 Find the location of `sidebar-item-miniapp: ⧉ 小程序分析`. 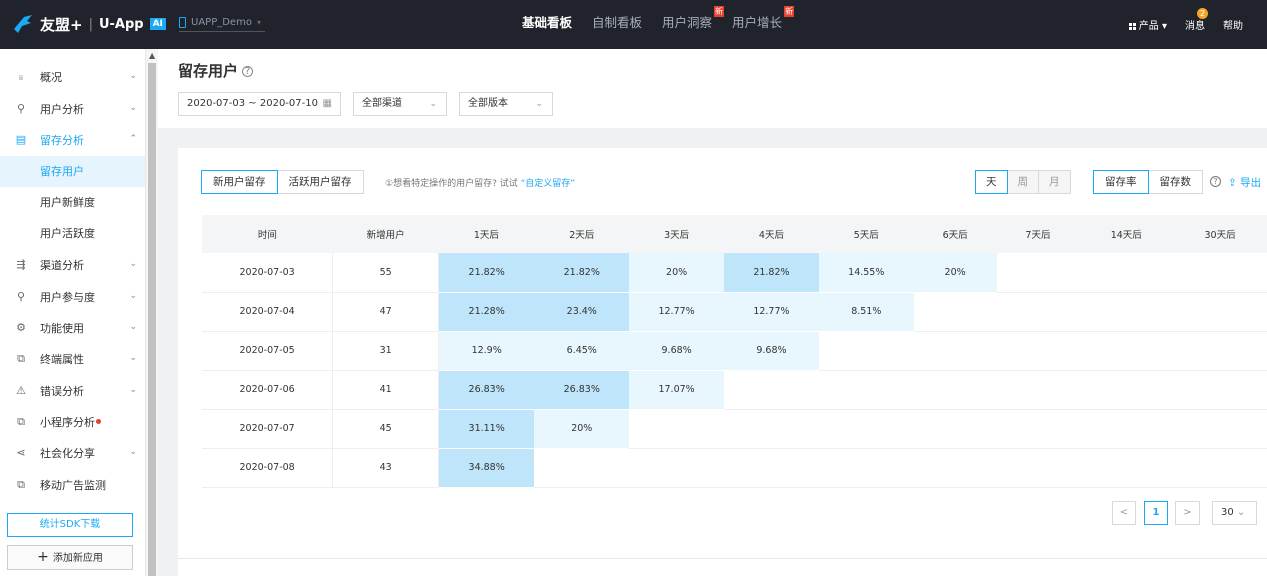

sidebar-item-miniapp: ⧉ 小程序分析 is located at coordinates (72, 421).